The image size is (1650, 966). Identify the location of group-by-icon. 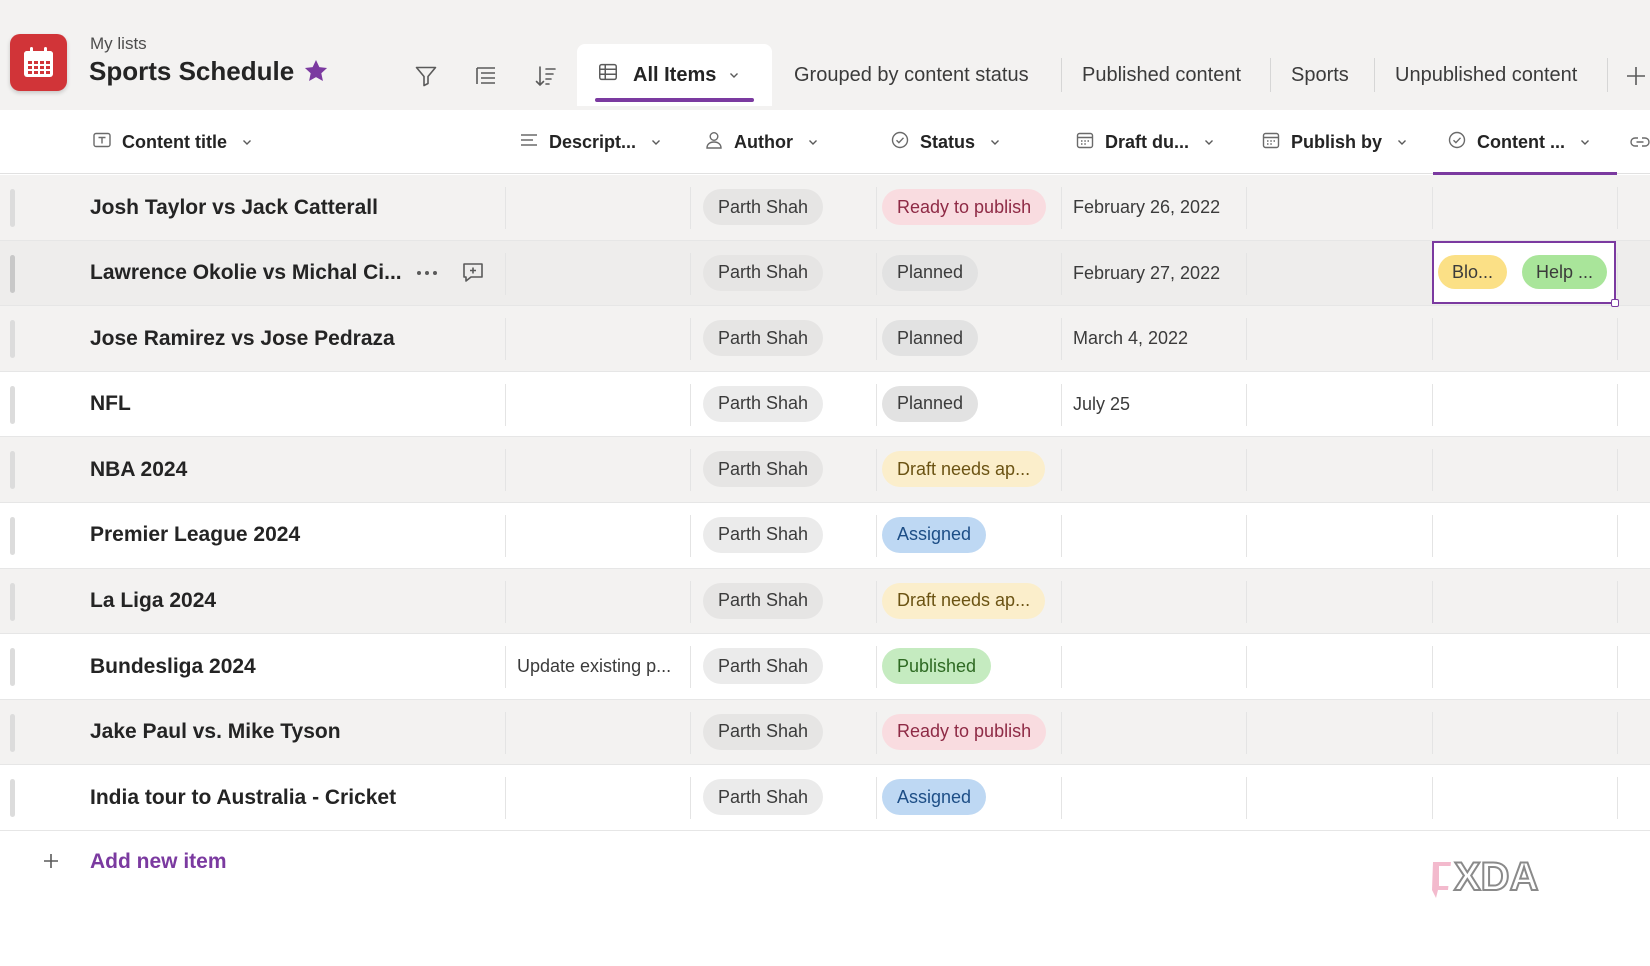
(486, 76).